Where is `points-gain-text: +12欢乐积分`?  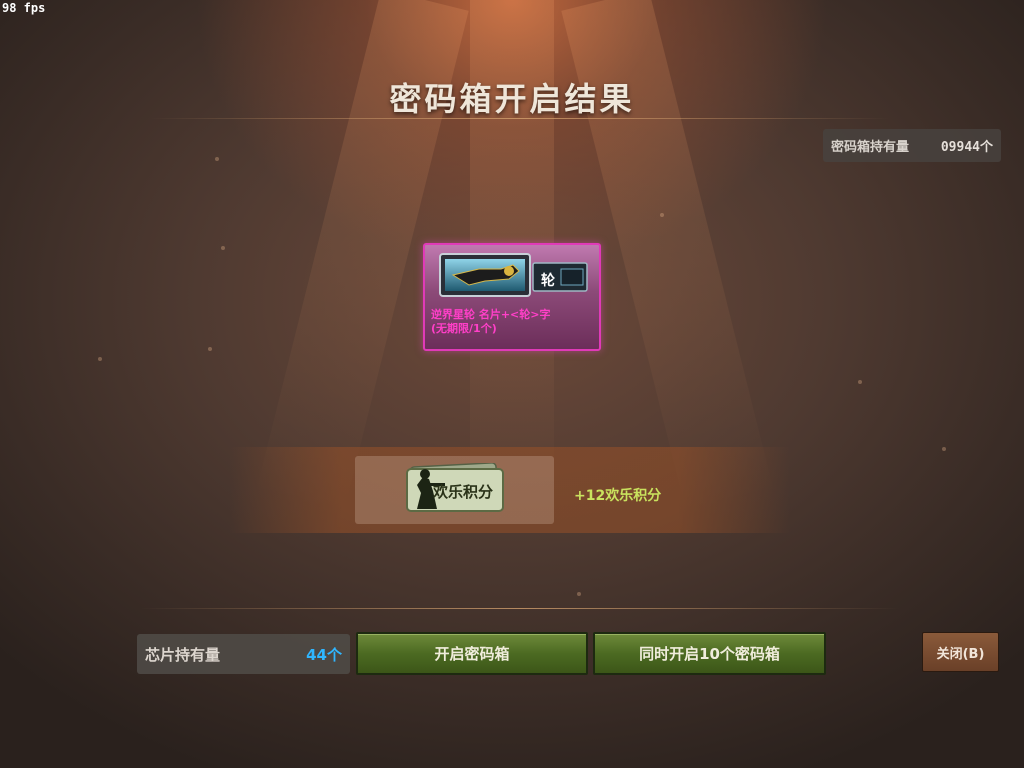
points-gain-text: +12欢乐积分 is located at coordinates (618, 496).